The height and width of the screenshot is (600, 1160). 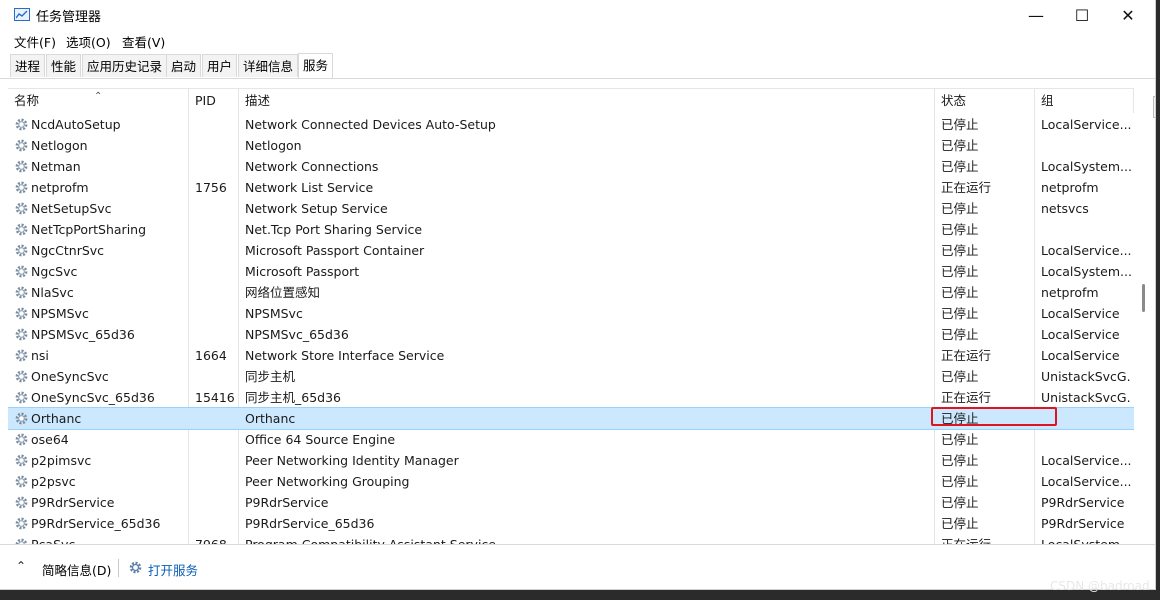 What do you see at coordinates (268, 65) in the screenshot?
I see `tab-details: 详细信息` at bounding box center [268, 65].